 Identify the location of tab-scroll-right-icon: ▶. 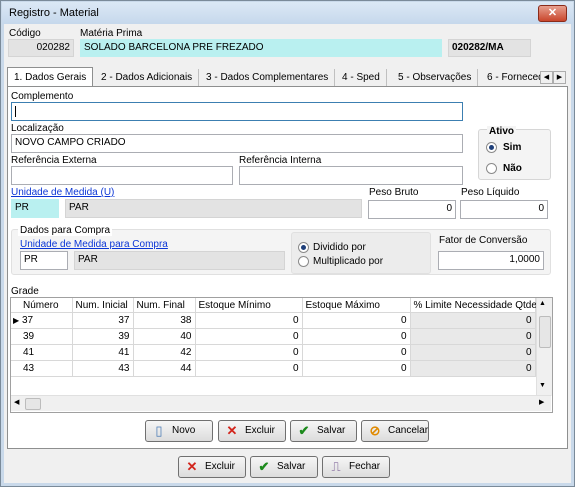
(559, 77).